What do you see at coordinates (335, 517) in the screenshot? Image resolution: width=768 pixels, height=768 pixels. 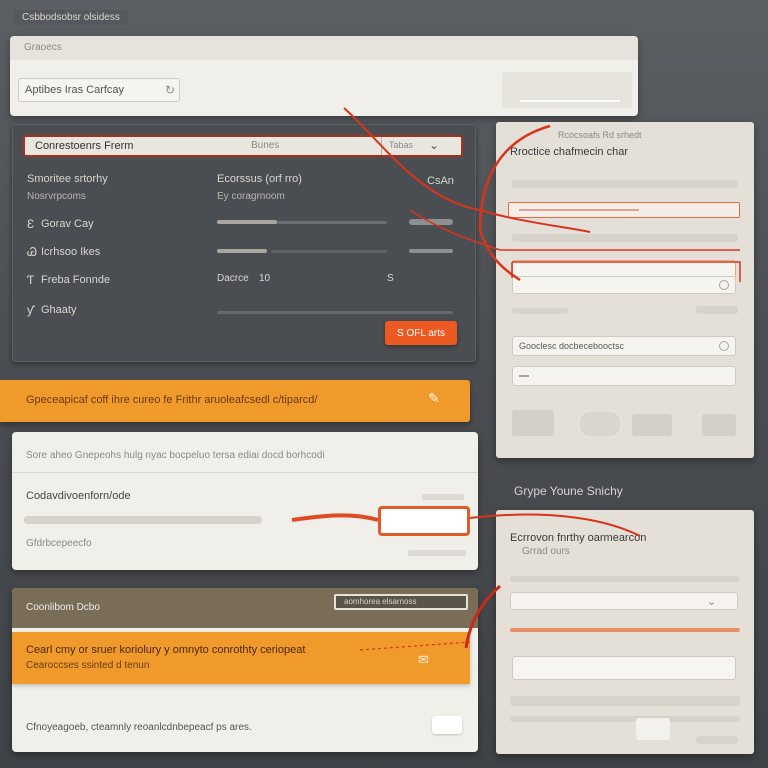 I see `annotation-arrow` at bounding box center [335, 517].